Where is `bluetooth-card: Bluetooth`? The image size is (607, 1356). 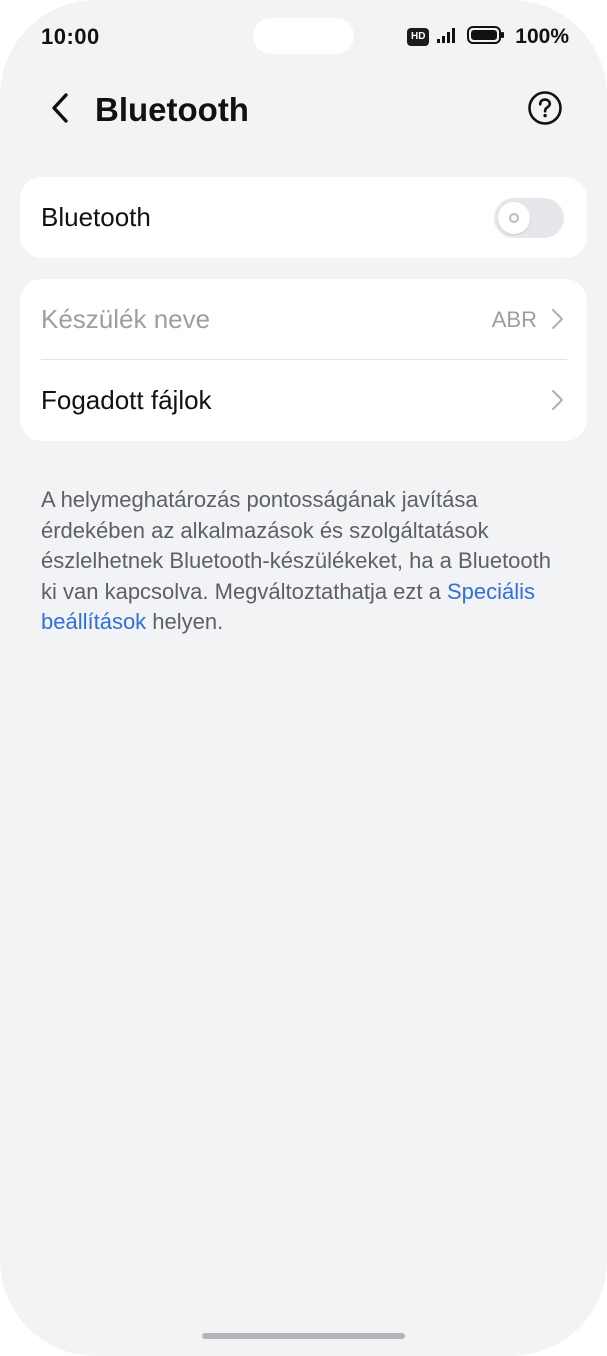 bluetooth-card: Bluetooth is located at coordinates (303, 217).